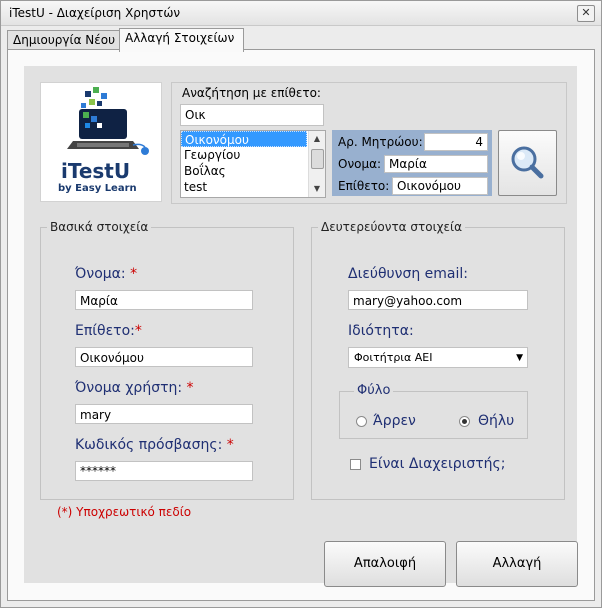  What do you see at coordinates (252, 115) in the screenshot?
I see `surname-search-input: Οικ` at bounding box center [252, 115].